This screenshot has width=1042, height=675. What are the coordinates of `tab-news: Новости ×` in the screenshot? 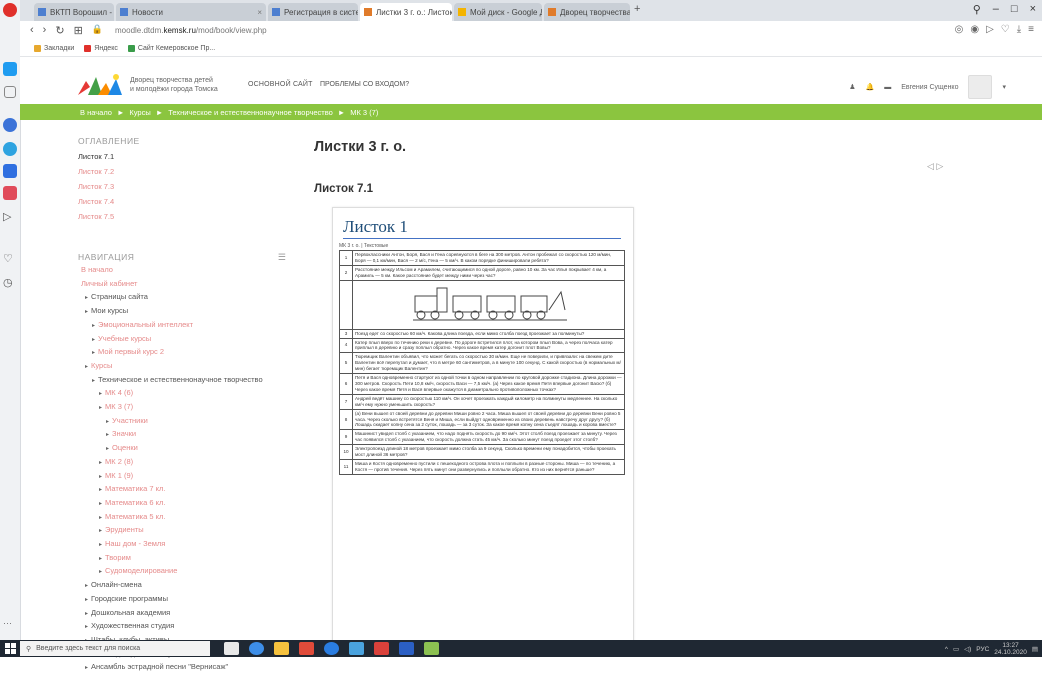 It's located at (191, 12).